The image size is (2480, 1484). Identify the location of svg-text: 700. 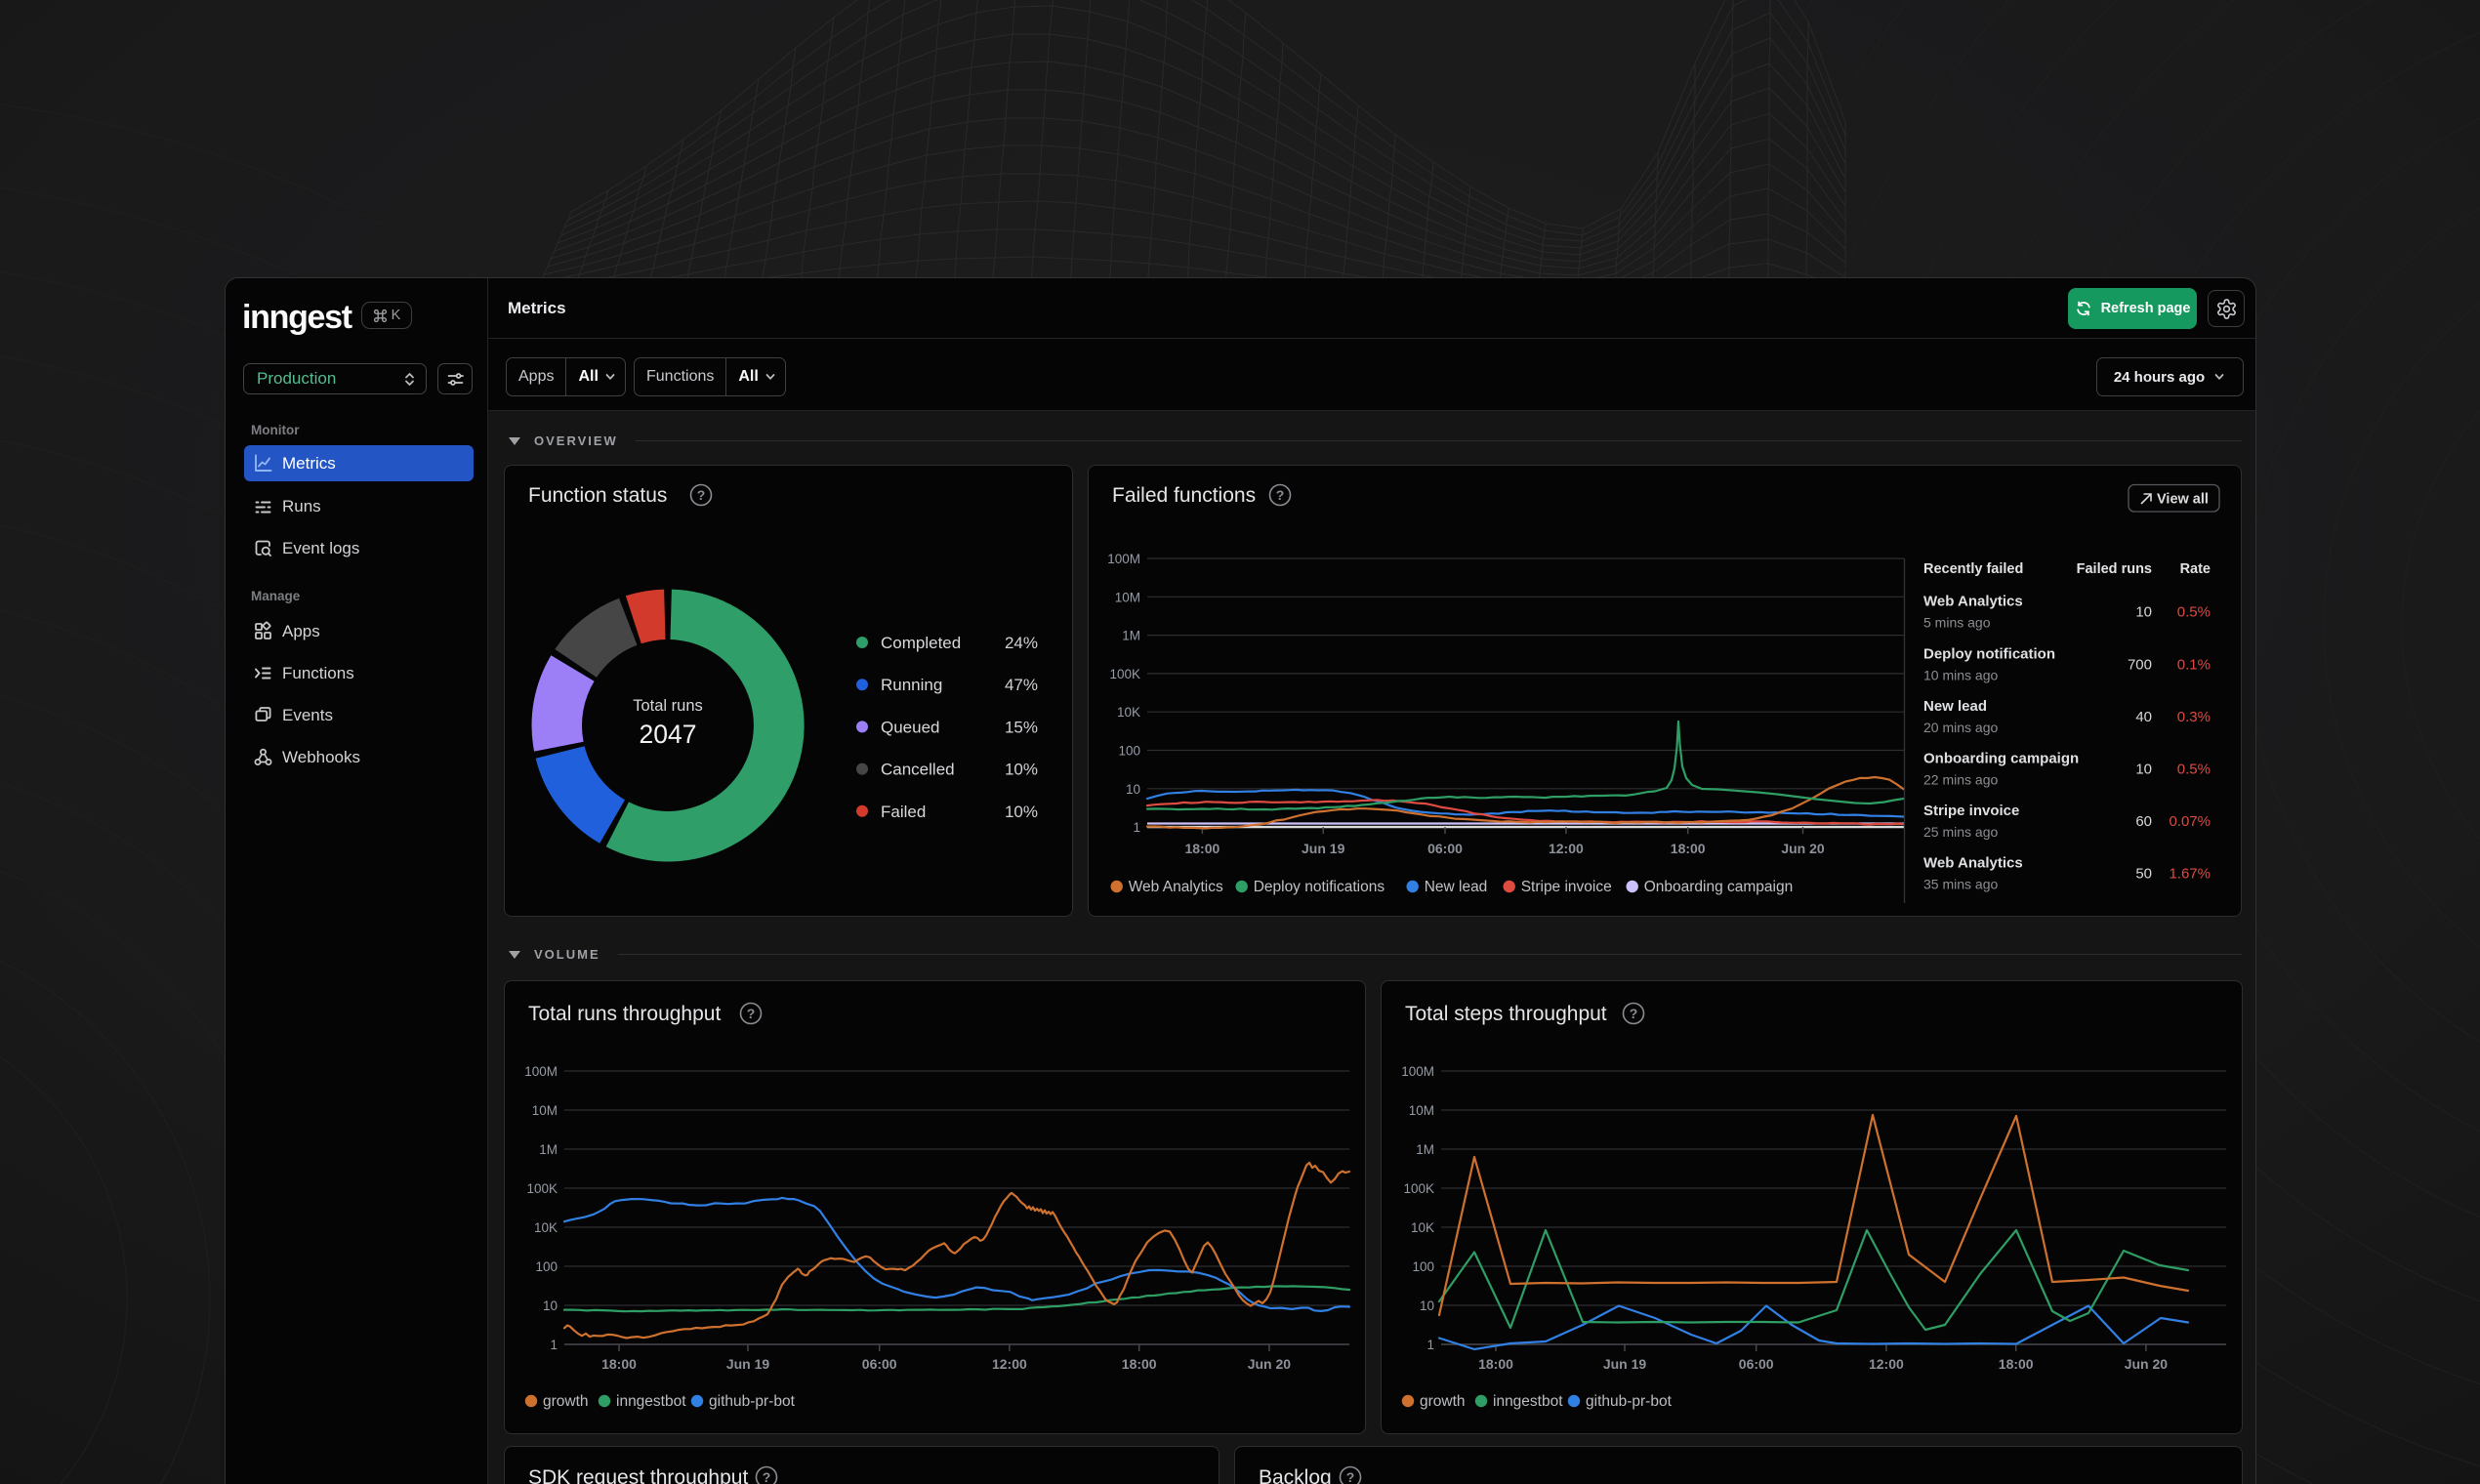
(2140, 665).